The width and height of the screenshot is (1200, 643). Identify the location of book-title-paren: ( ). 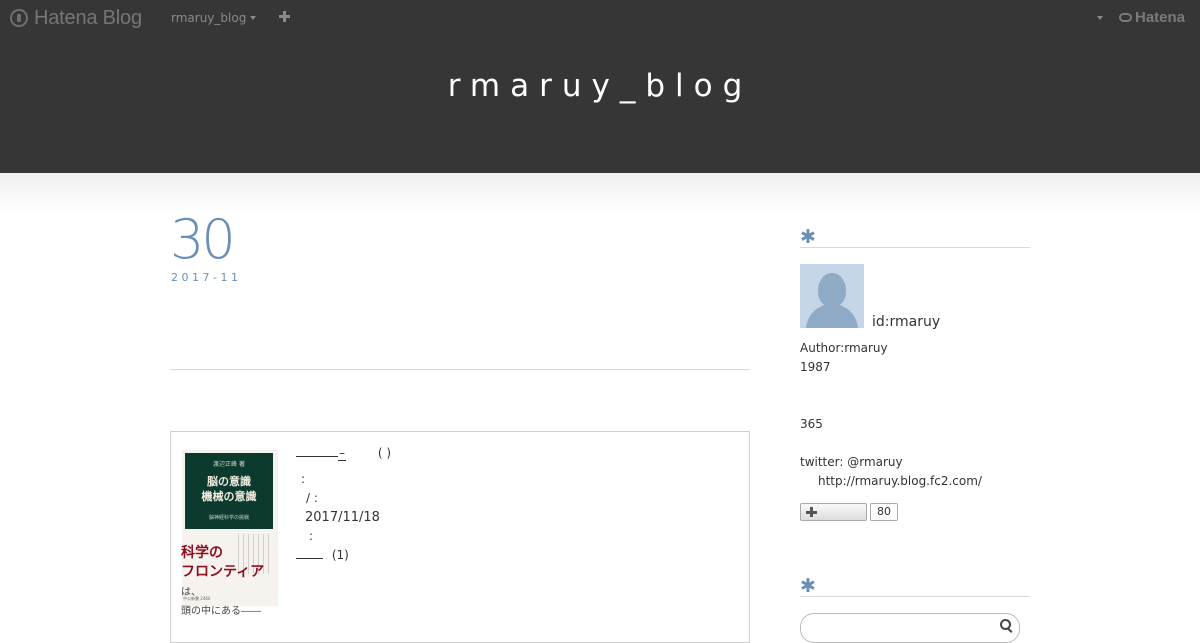
(384, 453).